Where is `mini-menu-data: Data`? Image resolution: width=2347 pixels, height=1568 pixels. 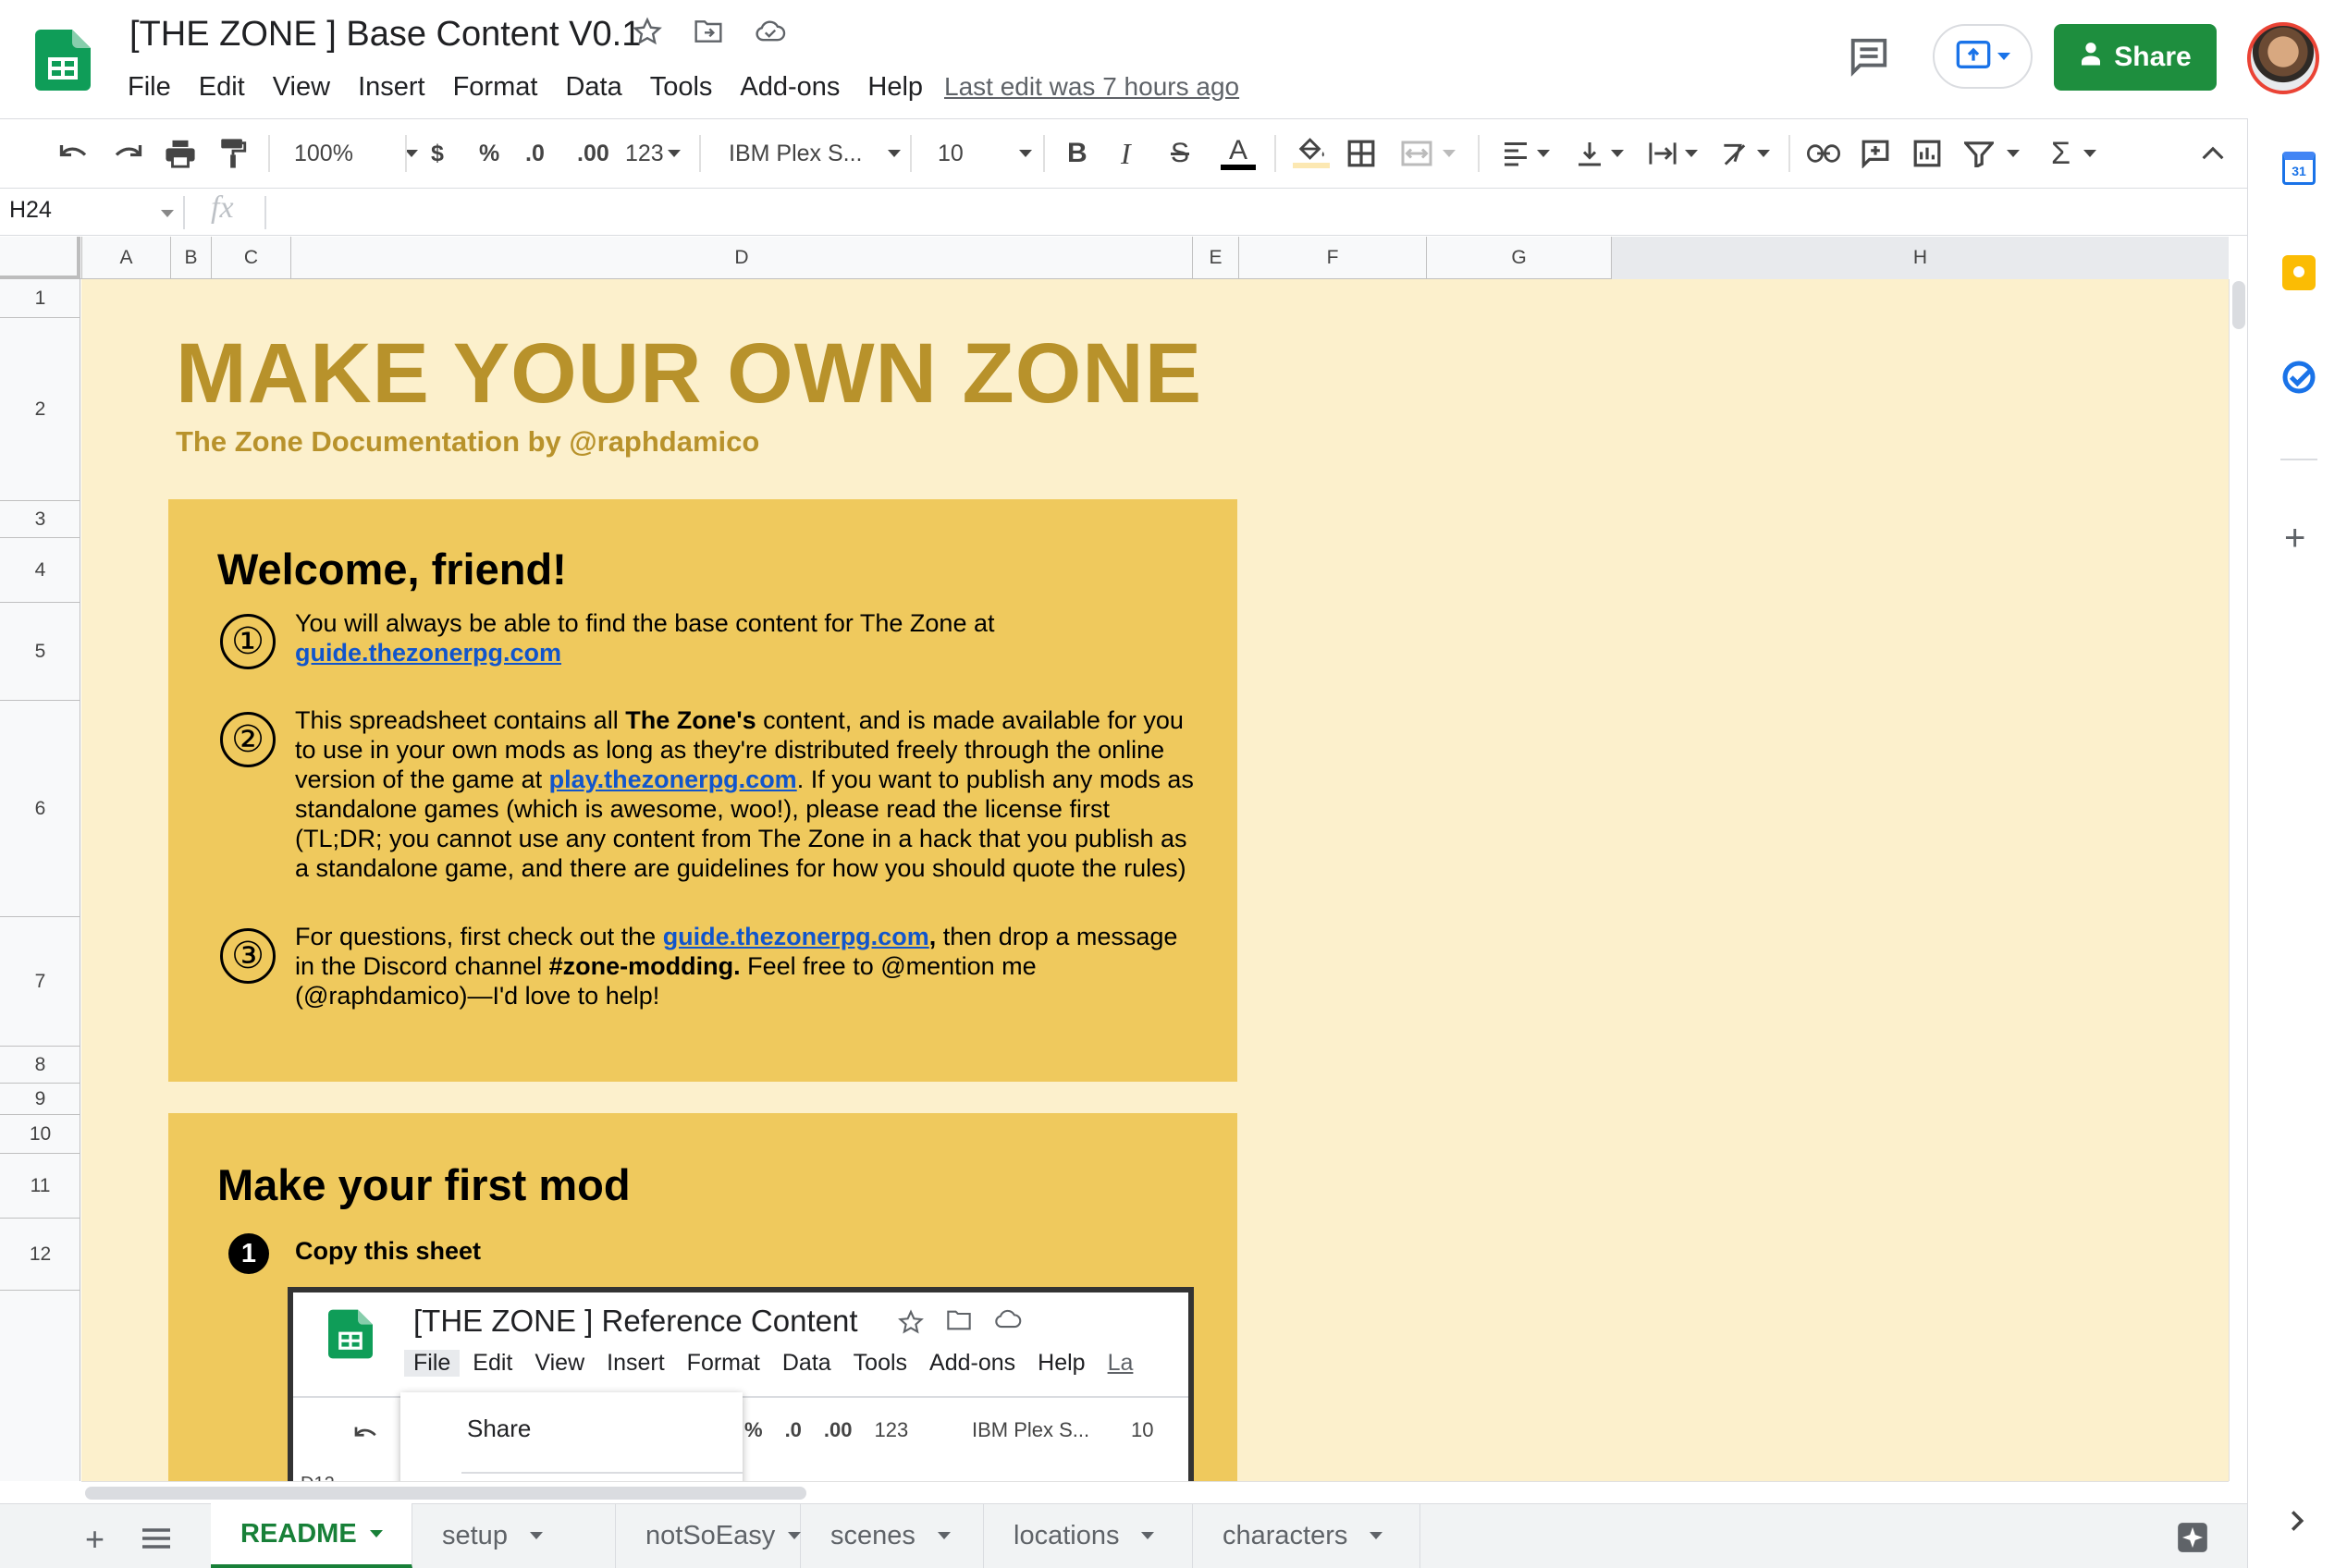
mini-menu-data: Data is located at coordinates (806, 1363).